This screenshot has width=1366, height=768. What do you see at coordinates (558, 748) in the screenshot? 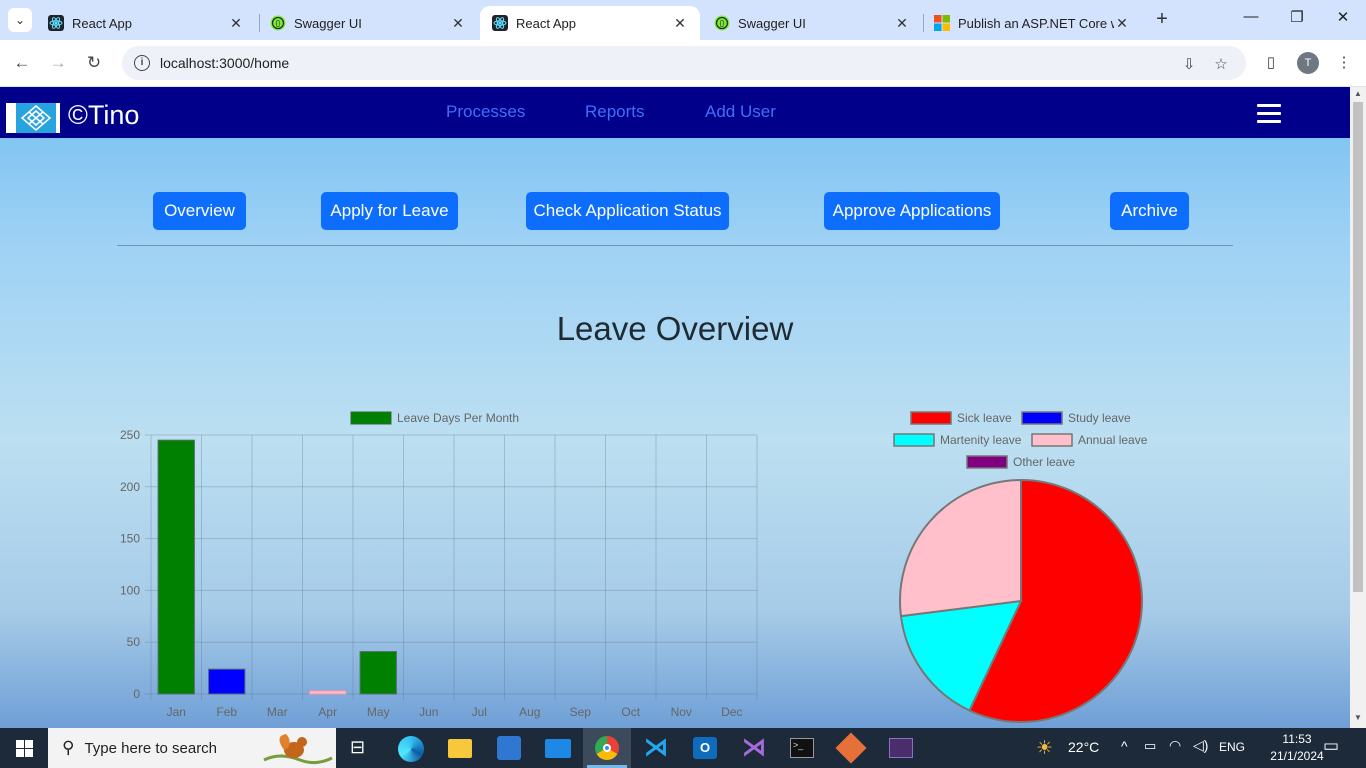
I see `mail-icon` at bounding box center [558, 748].